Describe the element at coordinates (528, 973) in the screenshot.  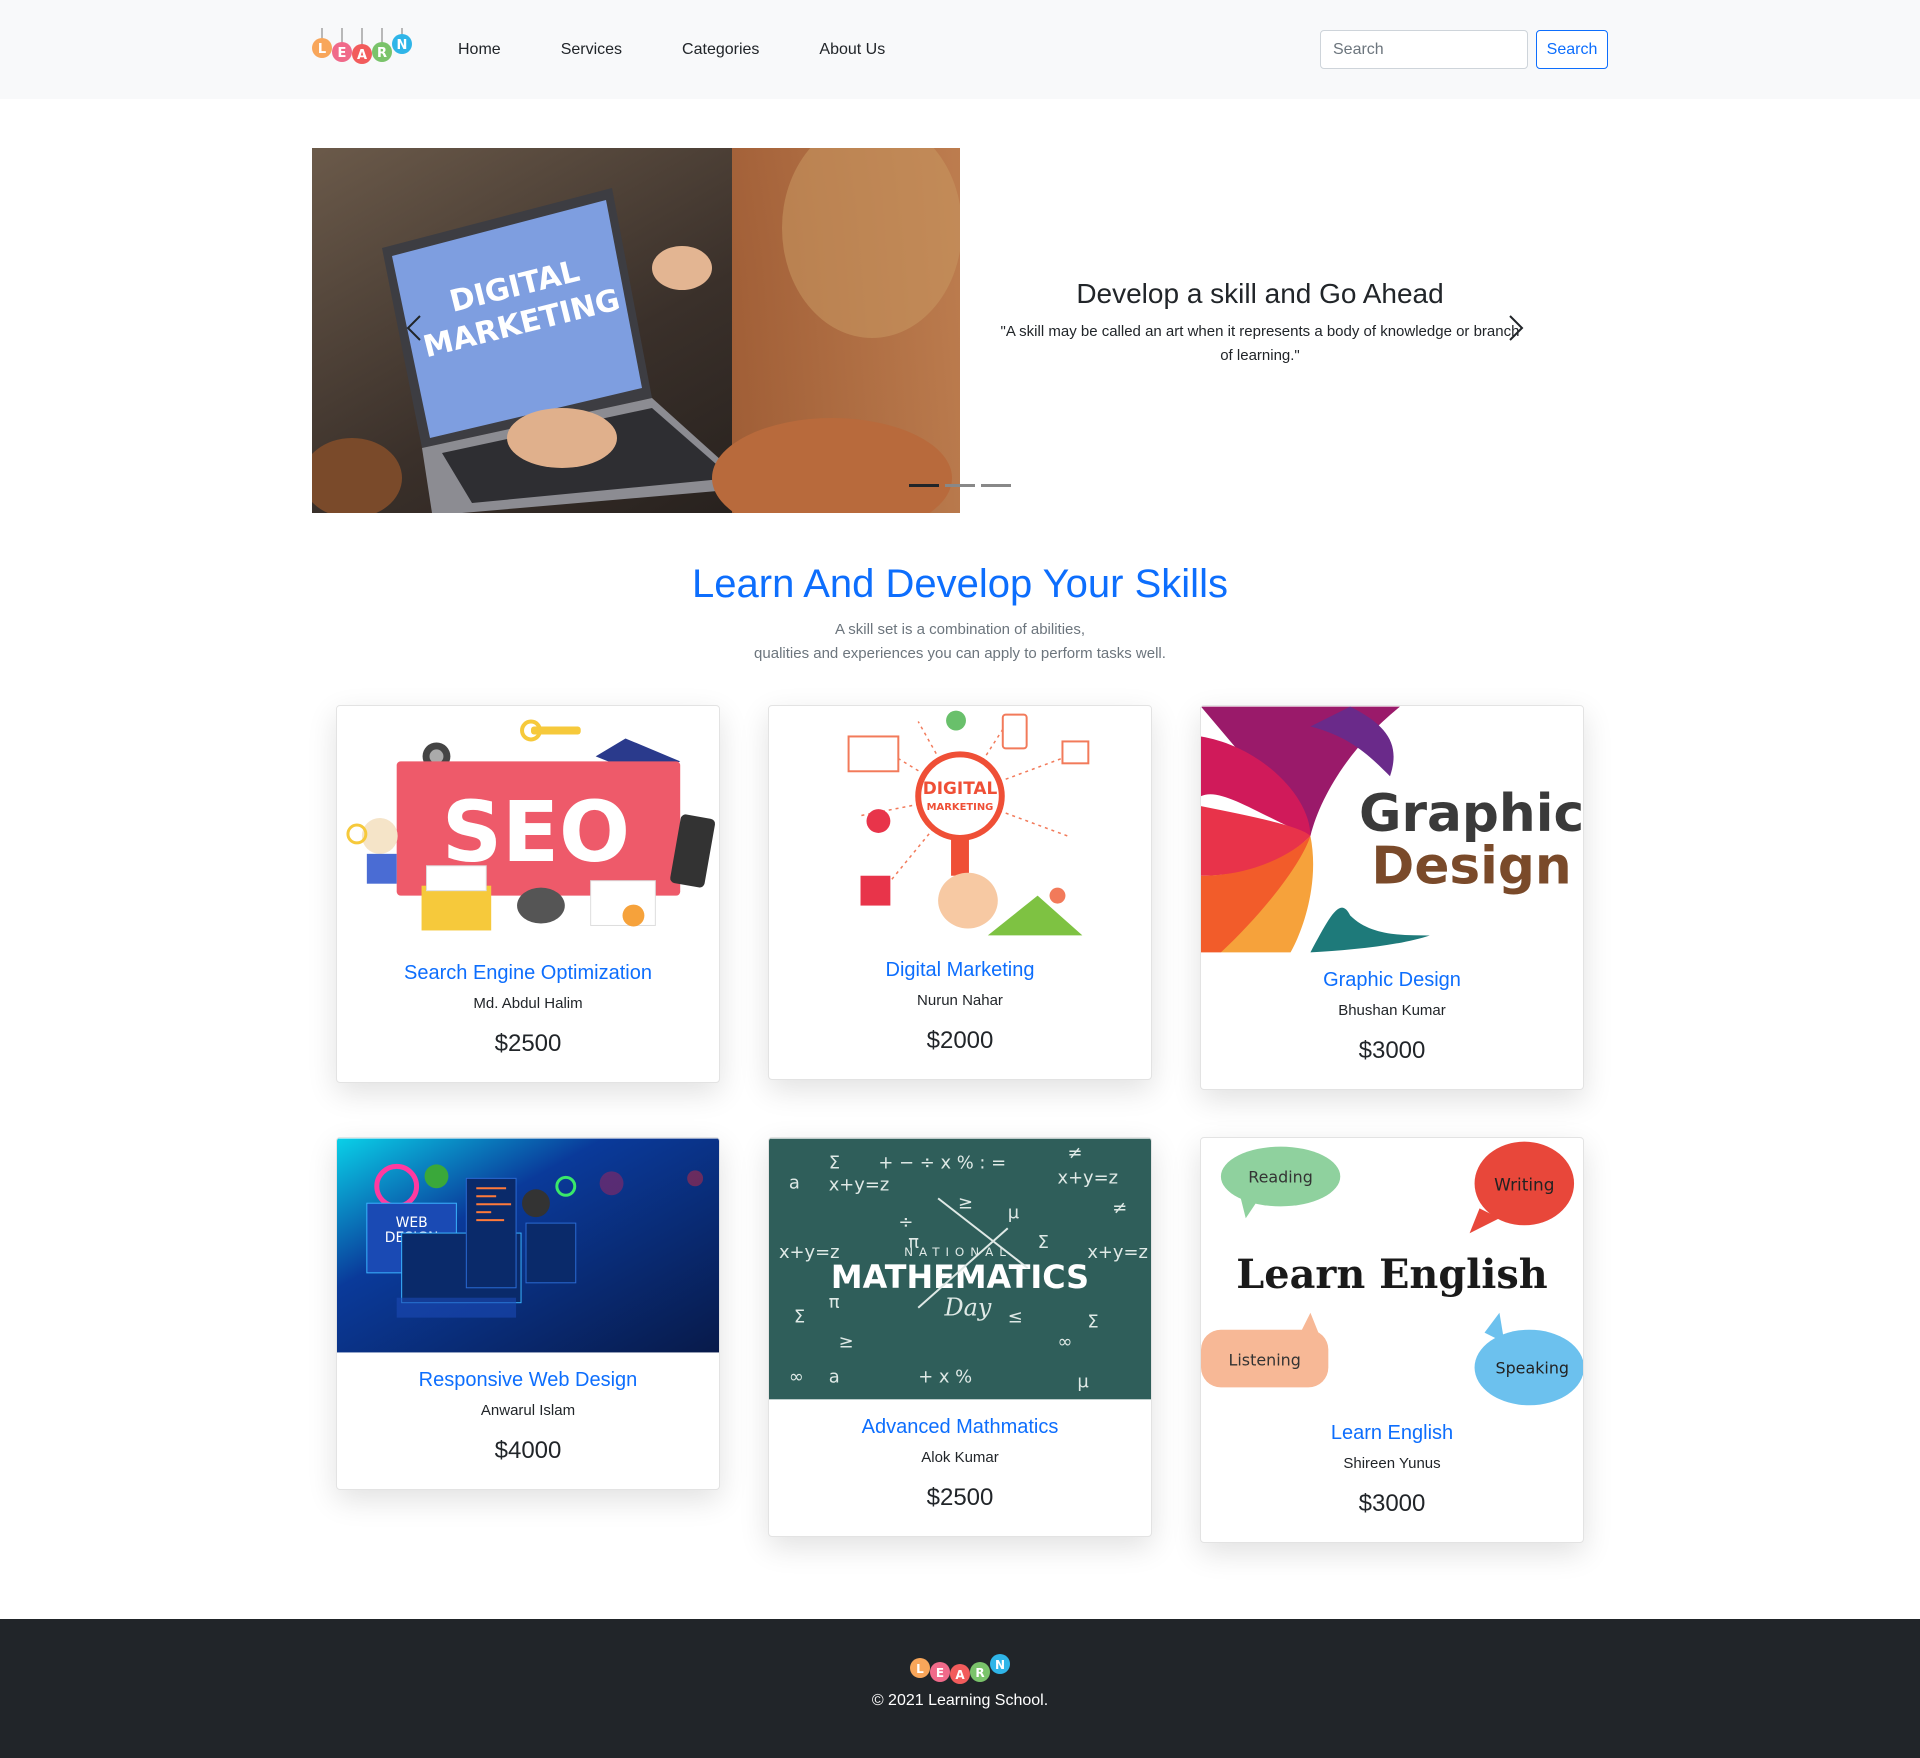
I see `course-title: Search Engine Optimization` at that location.